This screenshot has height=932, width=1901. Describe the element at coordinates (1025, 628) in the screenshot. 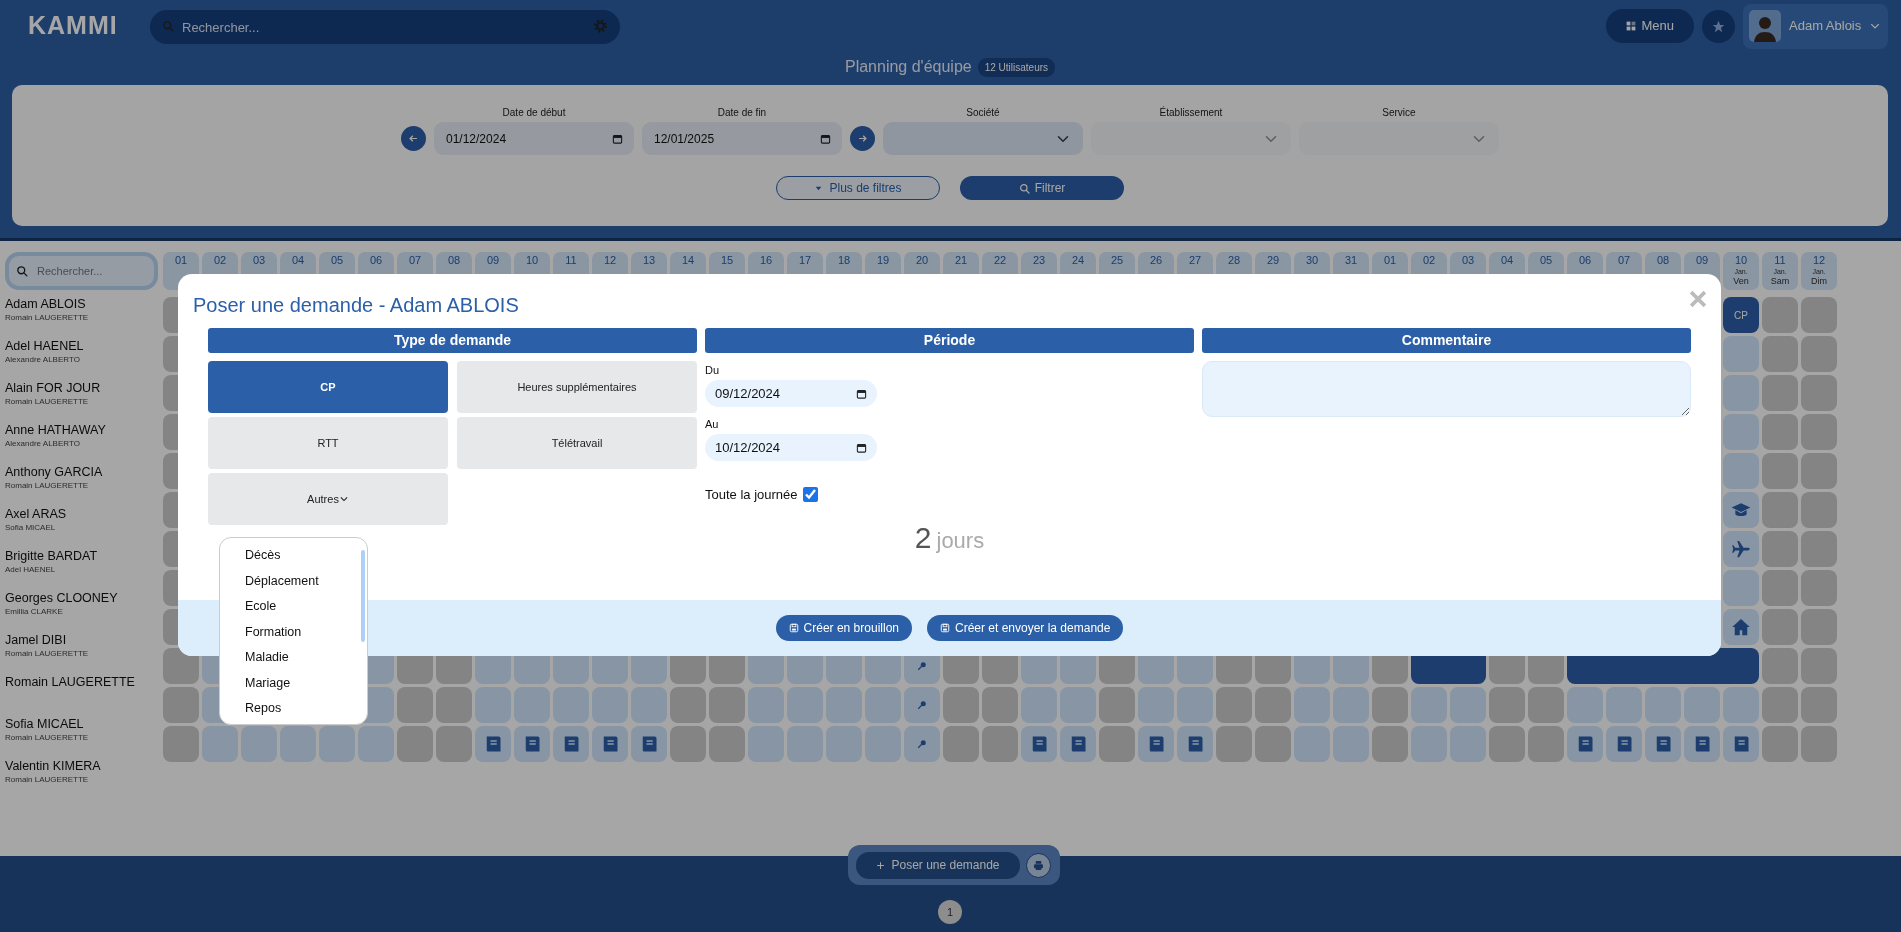

I see `create-button: Créer et envoyer la demande` at that location.